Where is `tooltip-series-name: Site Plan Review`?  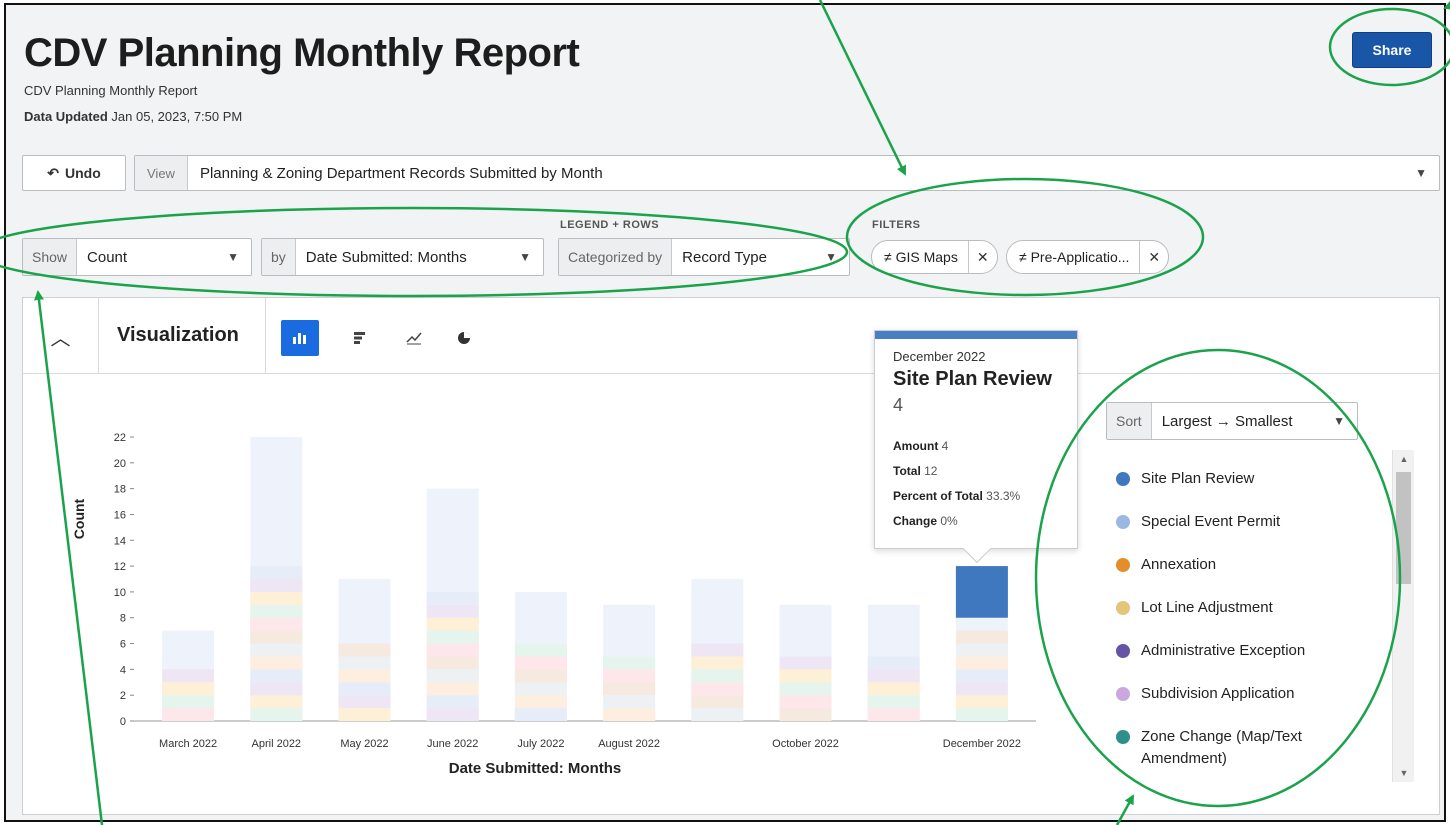 tooltip-series-name: Site Plan Review is located at coordinates (972, 379).